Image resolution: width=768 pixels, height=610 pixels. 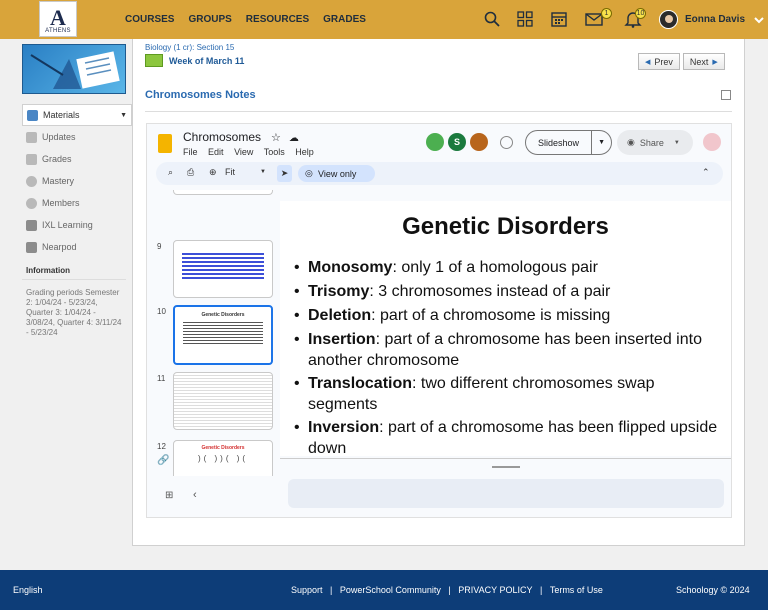 I want to click on karyotype-image: )( ))( )(, so click(x=223, y=458).